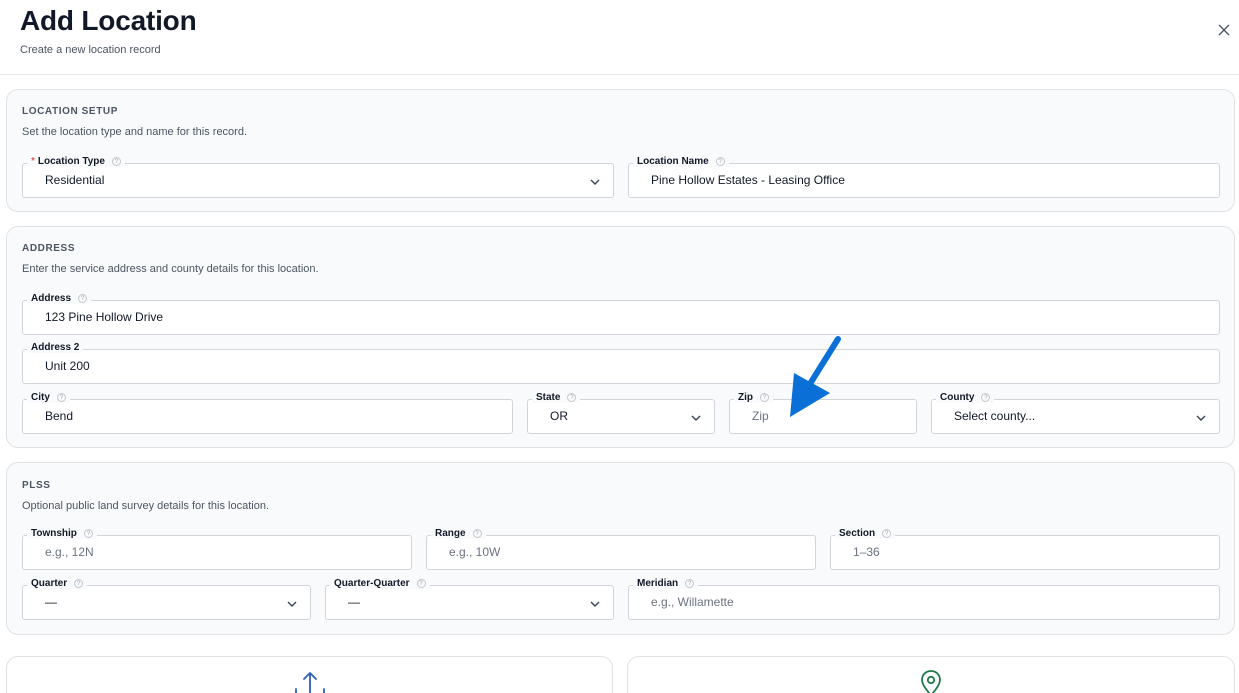 This screenshot has height=693, width=1239. I want to click on page-subtitle: Create a new location record, so click(90, 50).